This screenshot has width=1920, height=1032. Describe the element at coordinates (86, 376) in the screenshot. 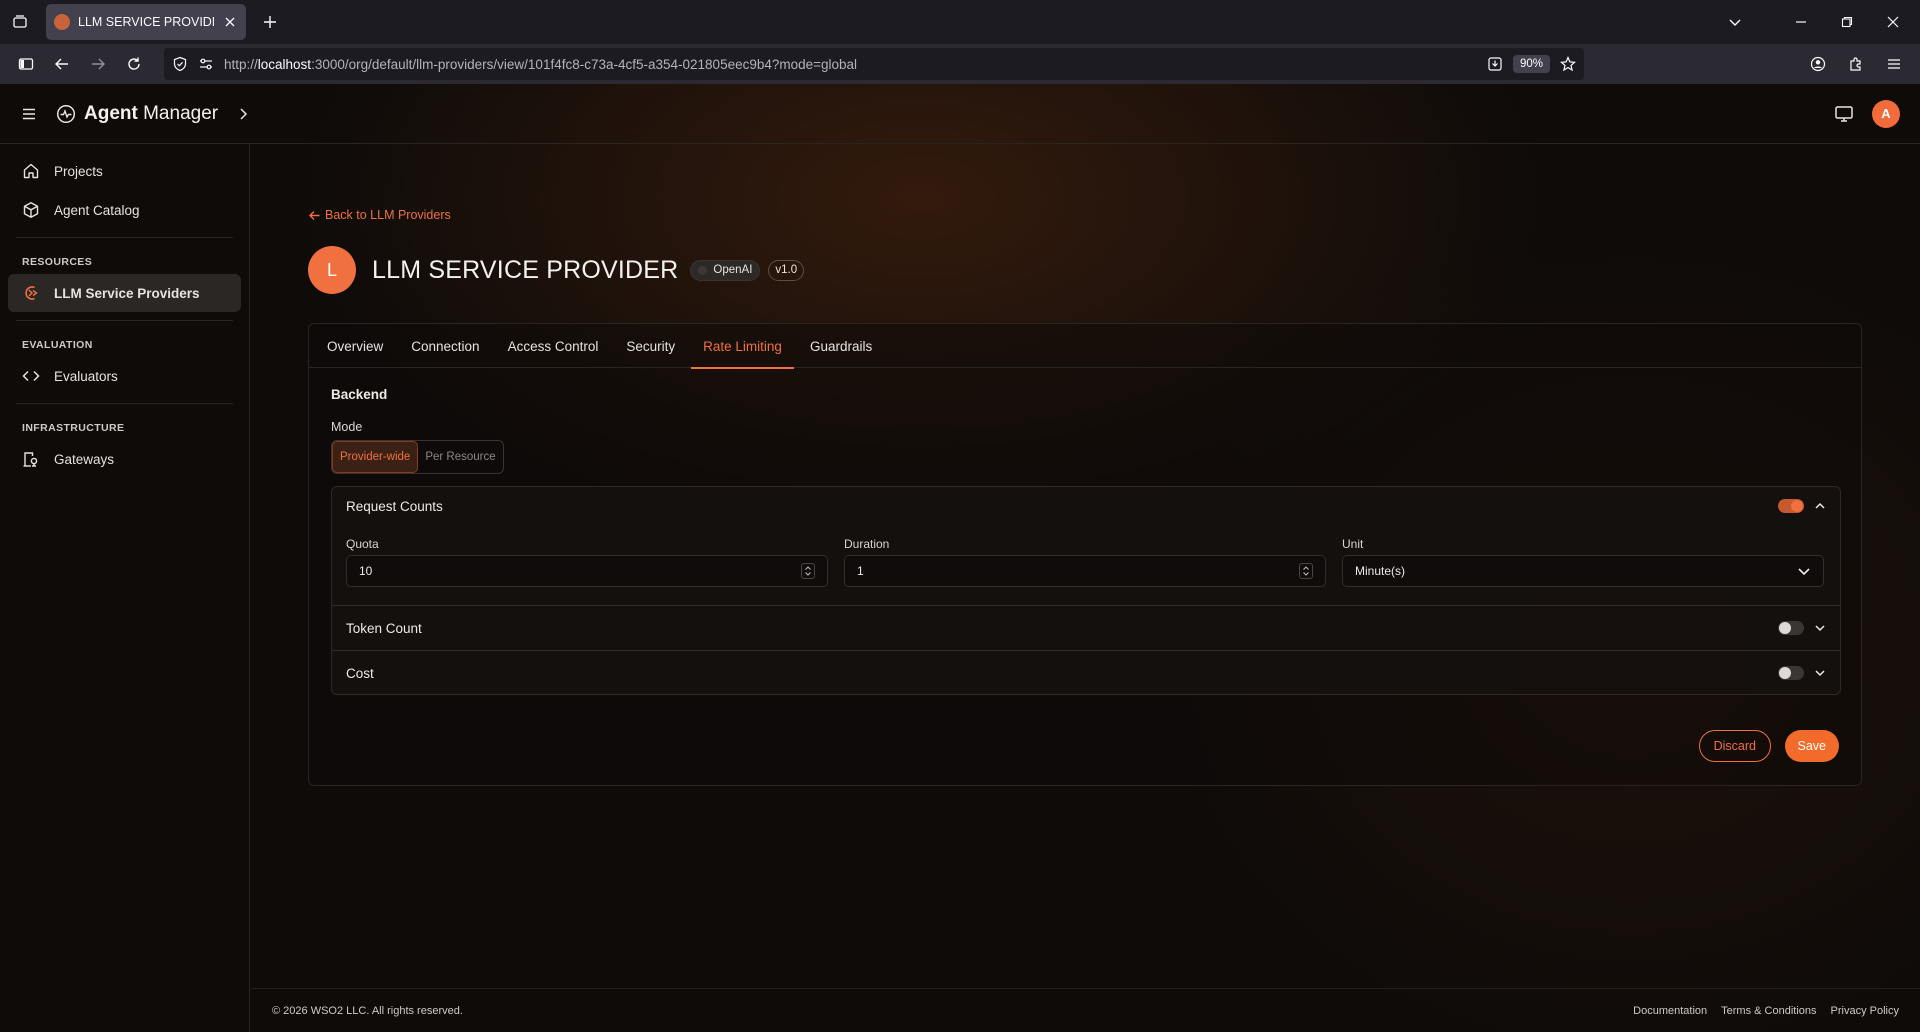

I see `sidebar-item-label: Evaluators` at that location.